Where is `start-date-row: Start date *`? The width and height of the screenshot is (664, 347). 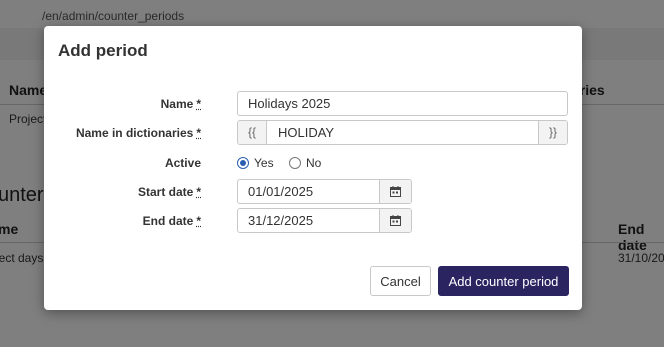
start-date-row: Start date * is located at coordinates (313, 192).